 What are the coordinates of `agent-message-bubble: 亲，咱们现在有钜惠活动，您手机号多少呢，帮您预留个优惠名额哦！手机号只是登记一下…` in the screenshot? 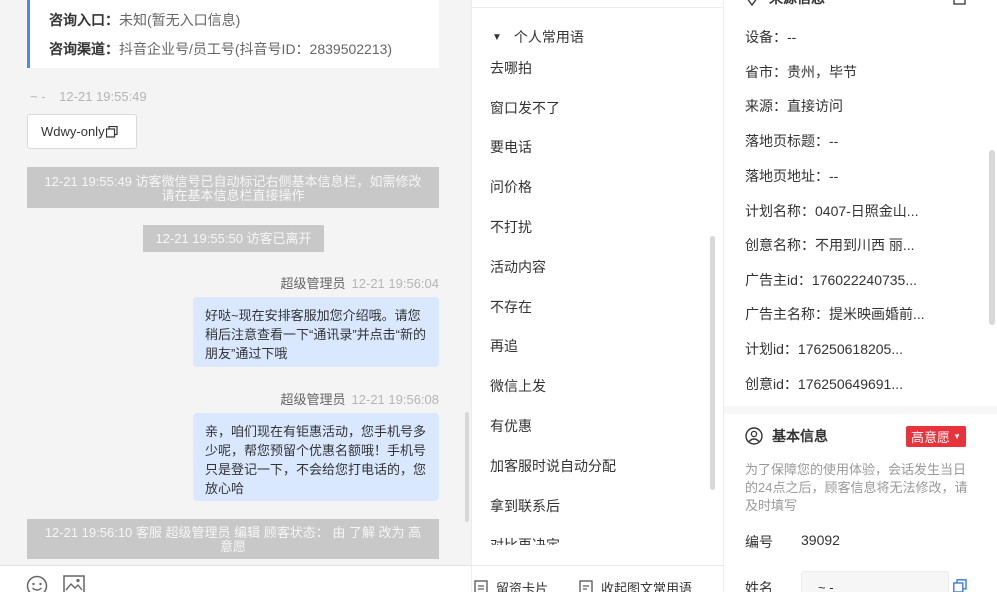 It's located at (316, 457).